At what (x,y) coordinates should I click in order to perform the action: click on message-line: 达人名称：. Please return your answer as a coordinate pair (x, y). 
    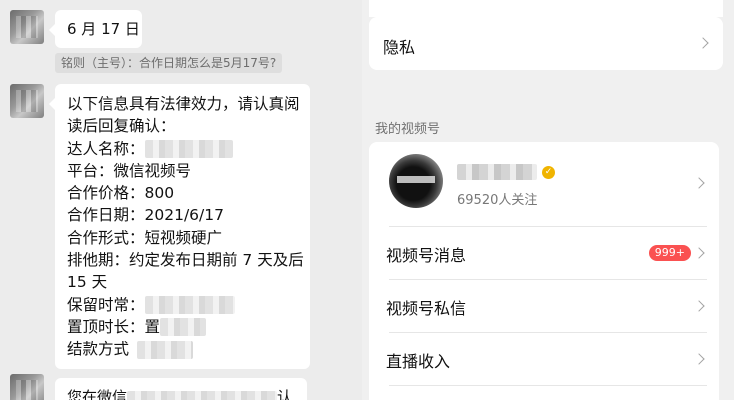
    Looking at the image, I should click on (183, 149).